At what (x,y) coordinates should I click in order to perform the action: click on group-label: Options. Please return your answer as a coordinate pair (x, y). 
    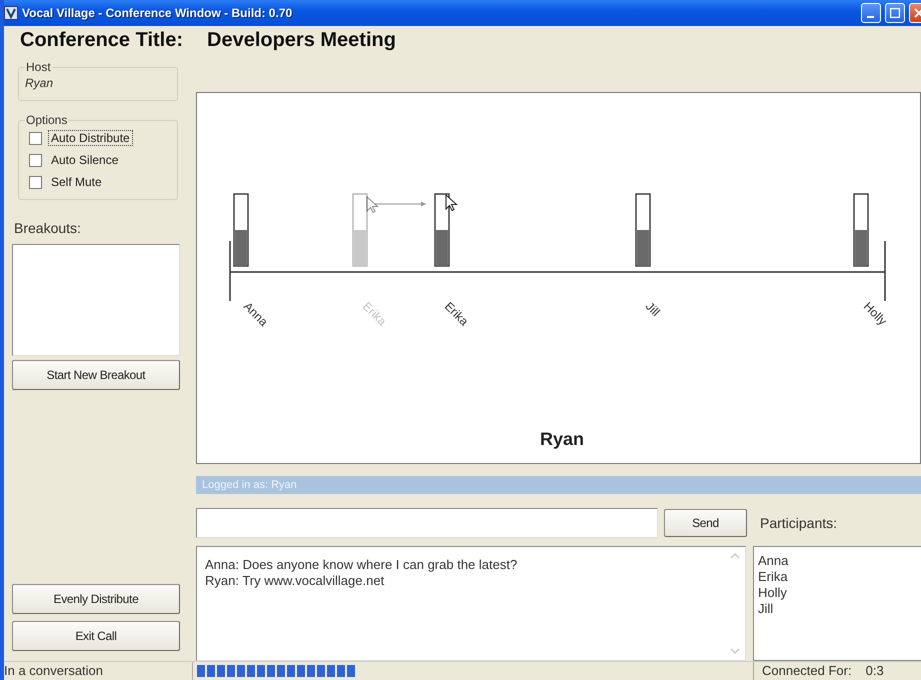
    Looking at the image, I should click on (46, 120).